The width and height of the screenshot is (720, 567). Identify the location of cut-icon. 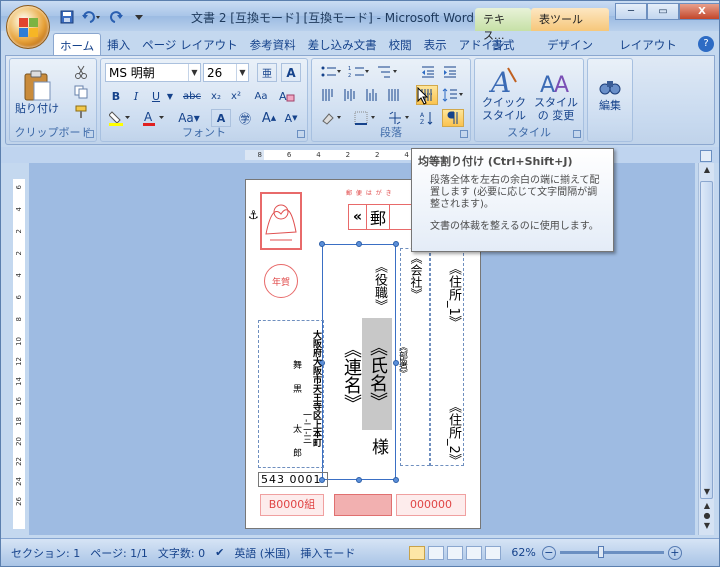
(81, 72).